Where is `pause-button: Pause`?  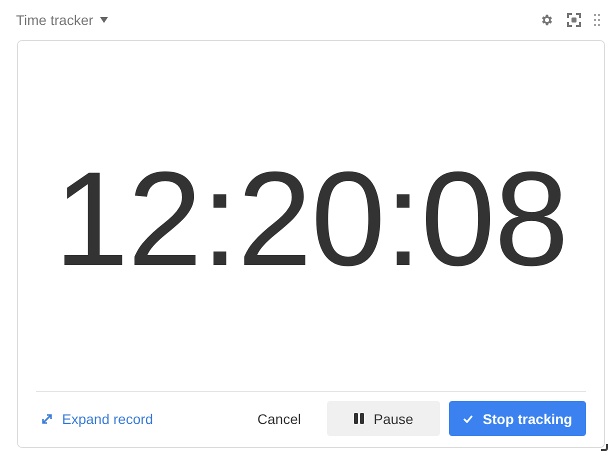
pause-button: Pause is located at coordinates (383, 418).